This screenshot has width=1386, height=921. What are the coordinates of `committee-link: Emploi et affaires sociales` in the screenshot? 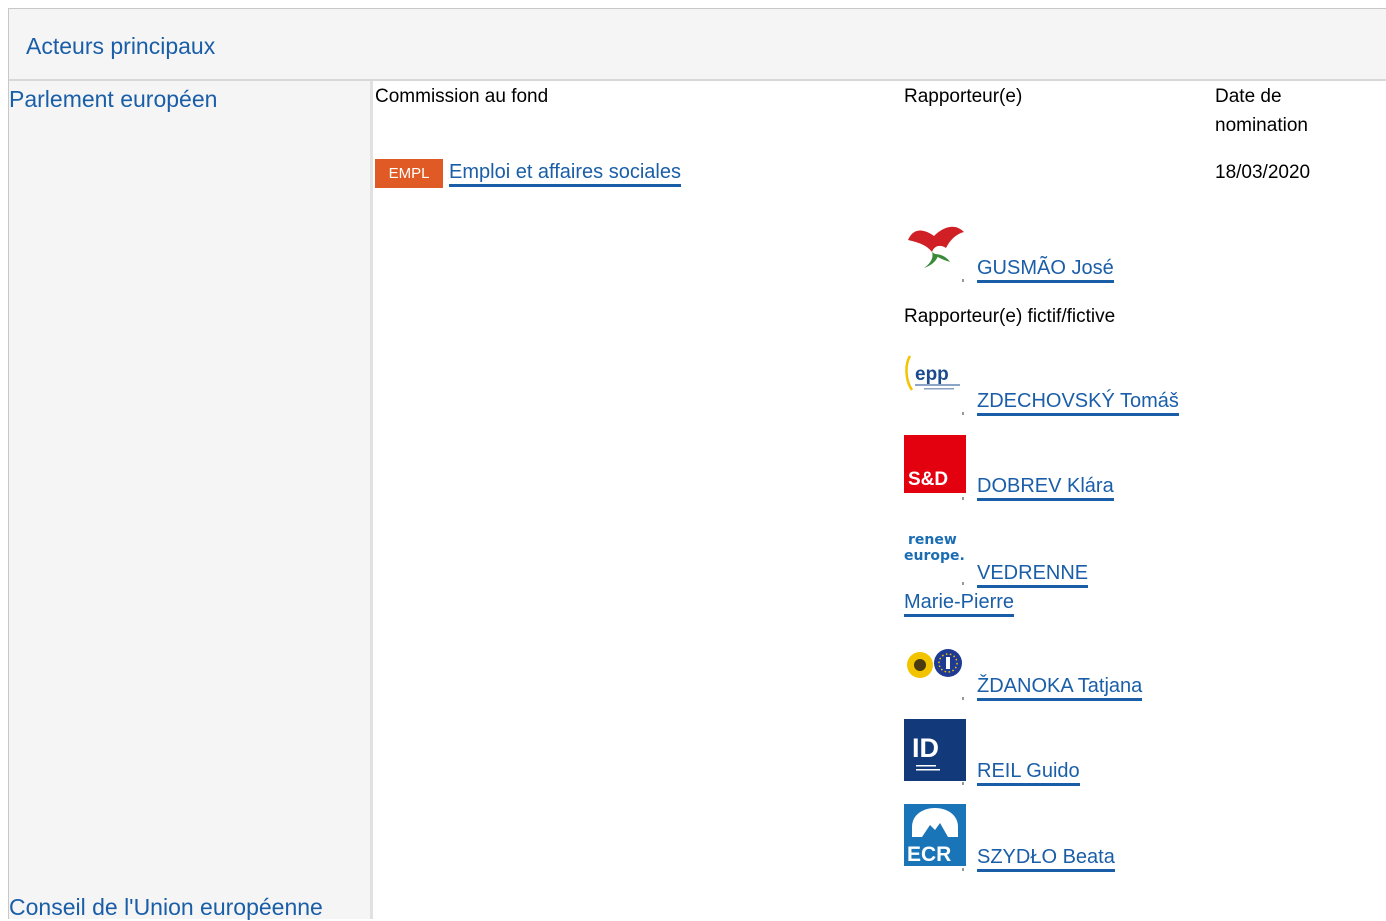 It's located at (565, 174).